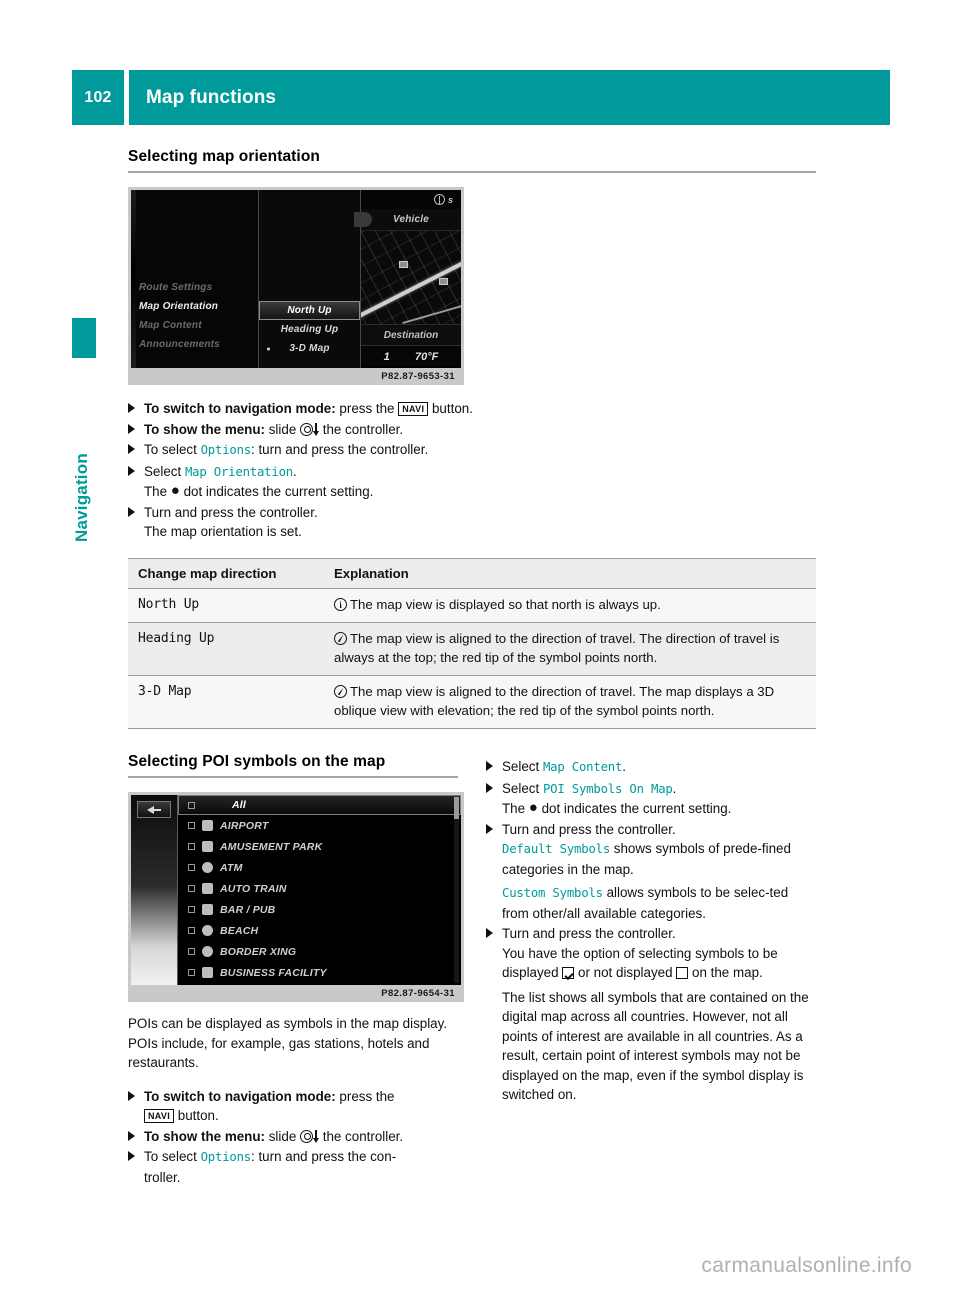  Describe the element at coordinates (522, 788) in the screenshot. I see `step-text: Select` at that location.